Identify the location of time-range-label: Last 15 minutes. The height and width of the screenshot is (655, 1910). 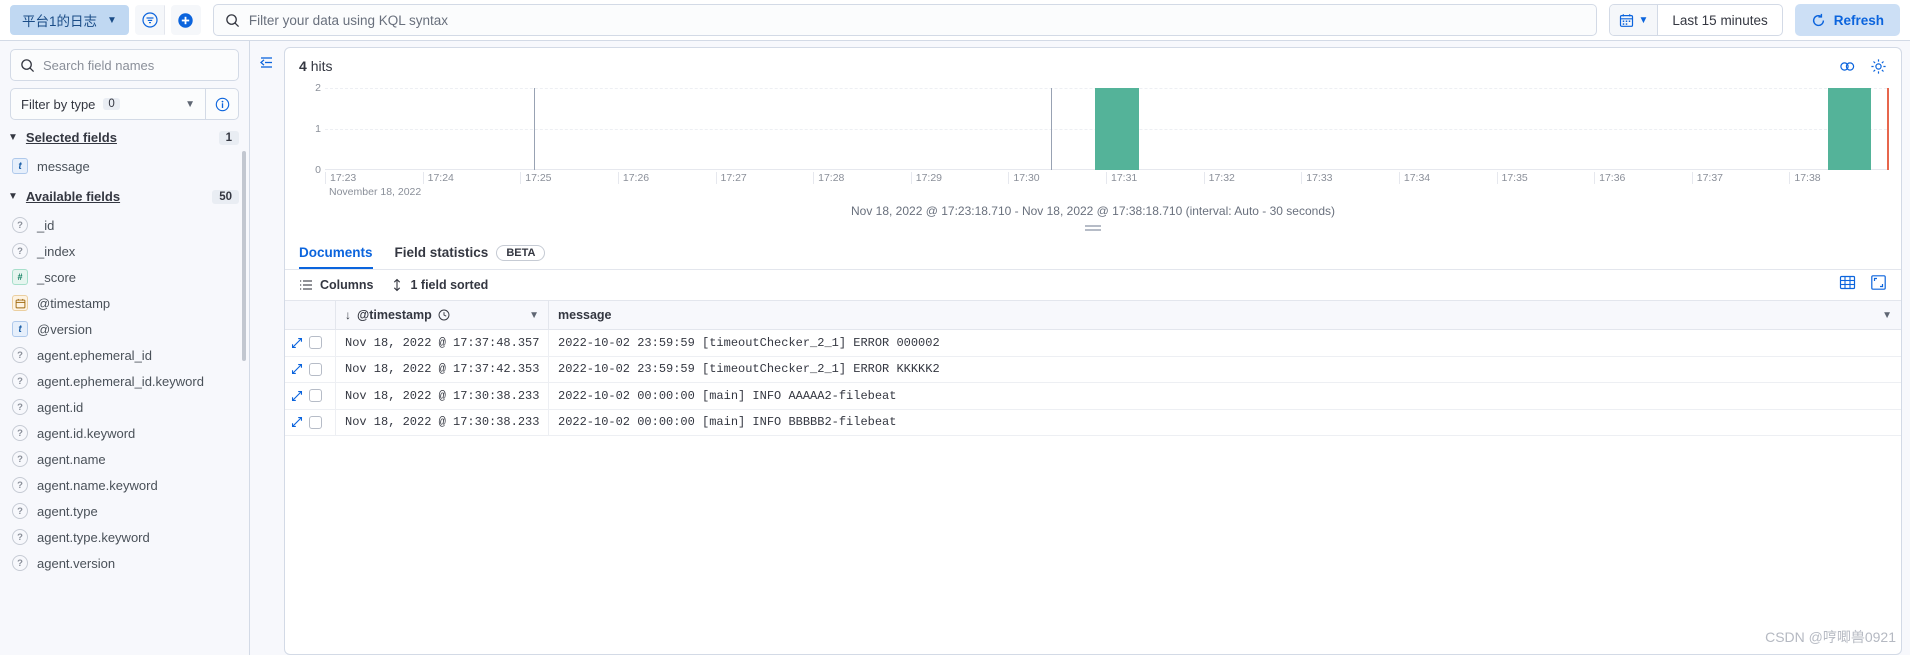
(1719, 20).